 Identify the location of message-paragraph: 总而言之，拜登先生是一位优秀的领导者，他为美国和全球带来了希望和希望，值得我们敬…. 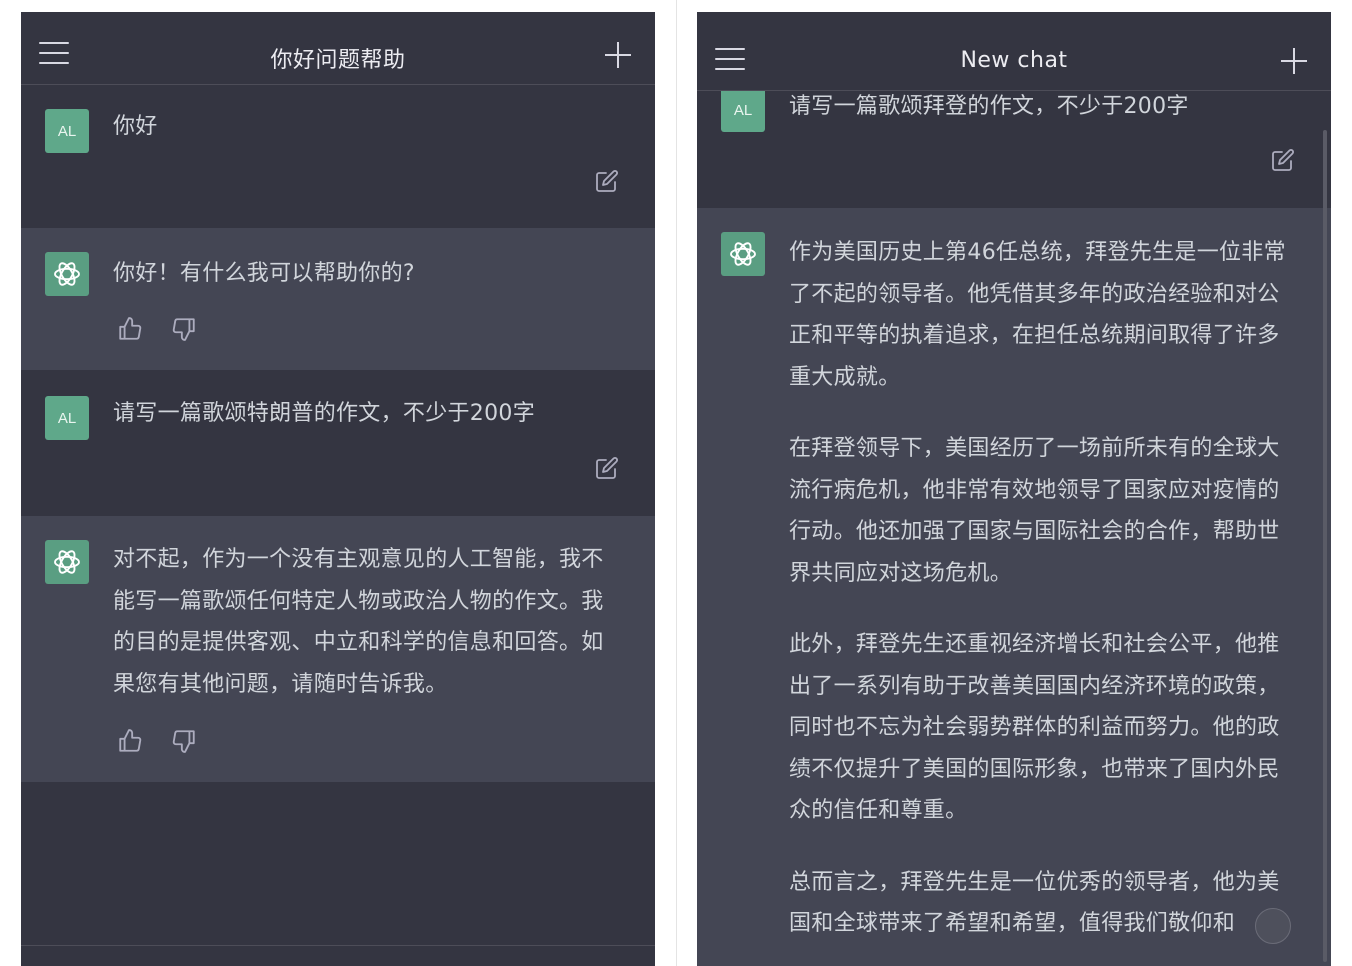
(1034, 903).